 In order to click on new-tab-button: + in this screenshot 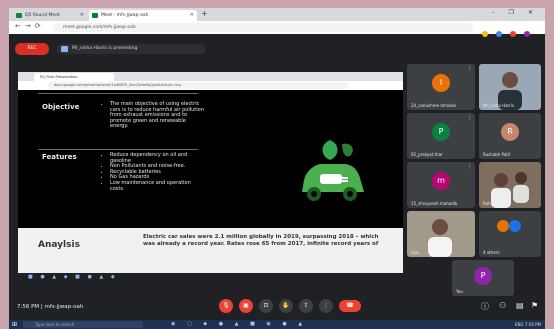, I will do `click(204, 13)`.